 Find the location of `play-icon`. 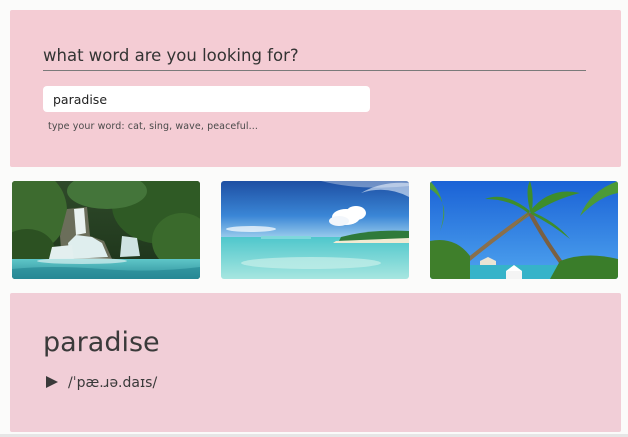

play-icon is located at coordinates (52, 382).